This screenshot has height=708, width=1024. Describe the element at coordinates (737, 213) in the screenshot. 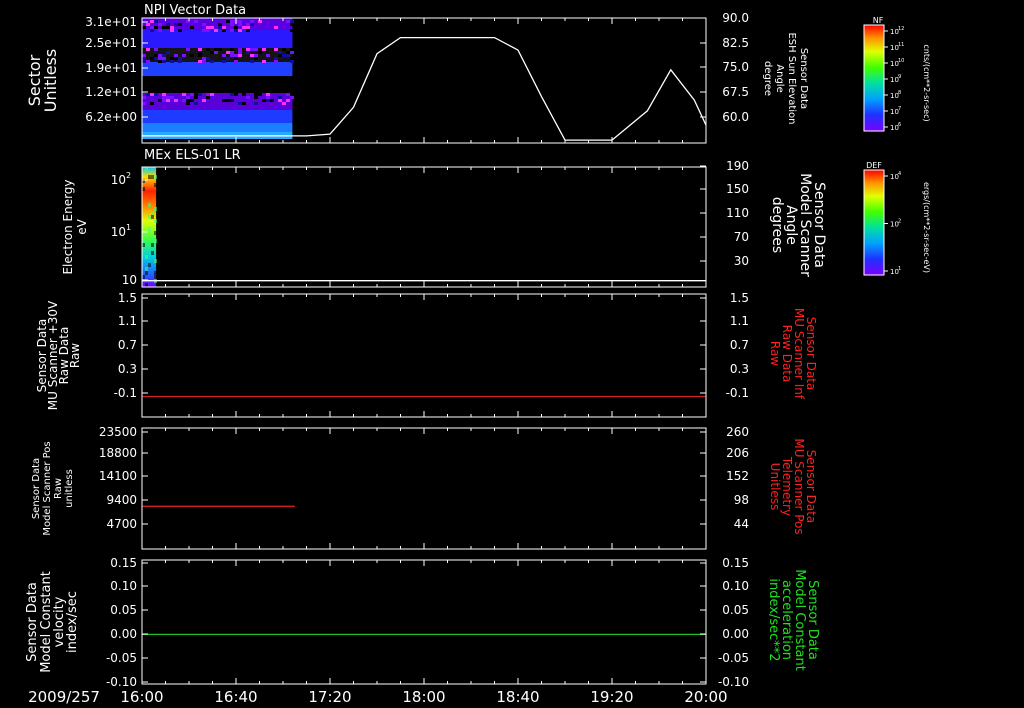

I see `panel-2-right-tick-label: 110` at that location.